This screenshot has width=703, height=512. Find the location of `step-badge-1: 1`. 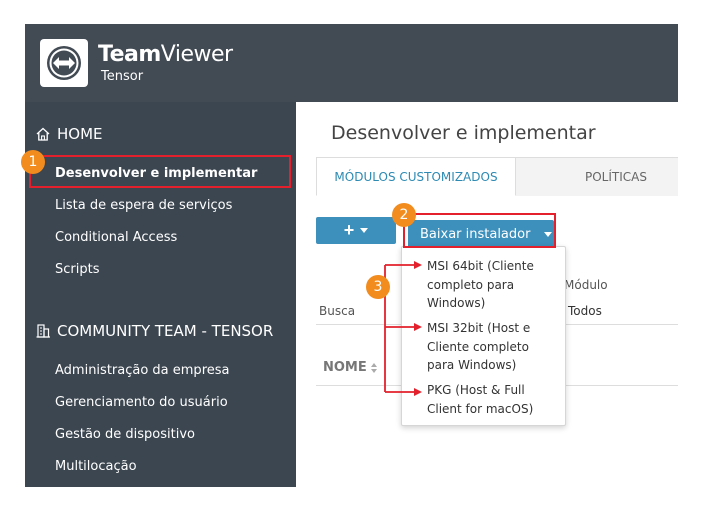

step-badge-1: 1 is located at coordinates (33, 162).